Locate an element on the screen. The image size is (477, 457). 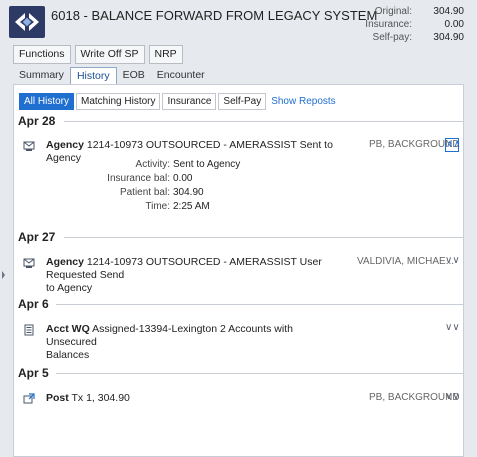
entry-description: Tx 1, 304.90 is located at coordinates (100, 398).